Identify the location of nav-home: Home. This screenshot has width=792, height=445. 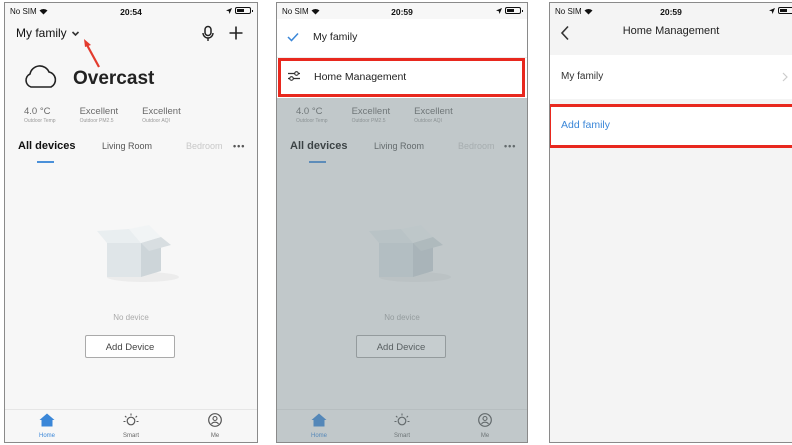
(47, 426).